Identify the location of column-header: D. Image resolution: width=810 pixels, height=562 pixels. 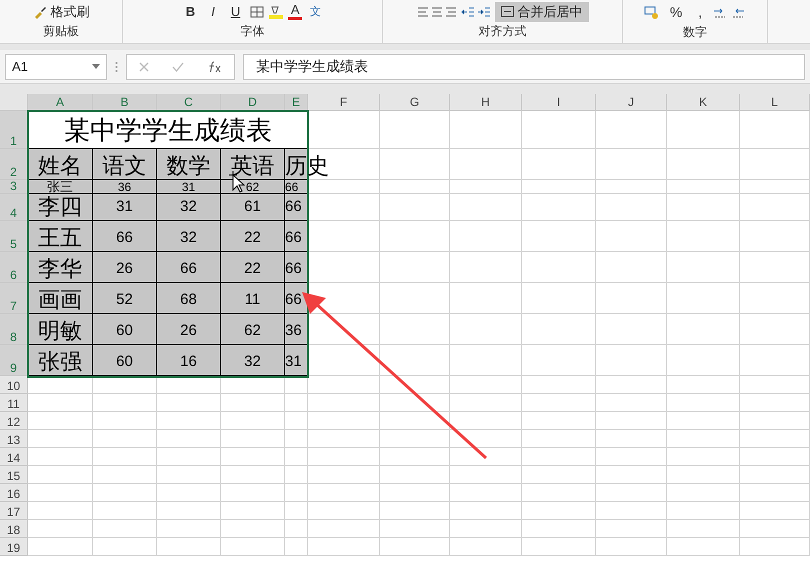
(253, 102).